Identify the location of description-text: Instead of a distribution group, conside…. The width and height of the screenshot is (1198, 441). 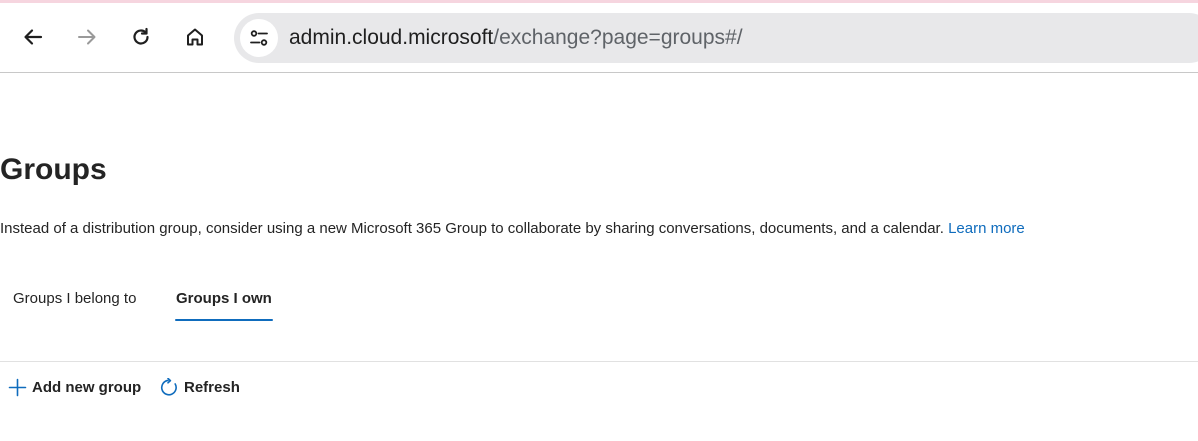
(472, 228).